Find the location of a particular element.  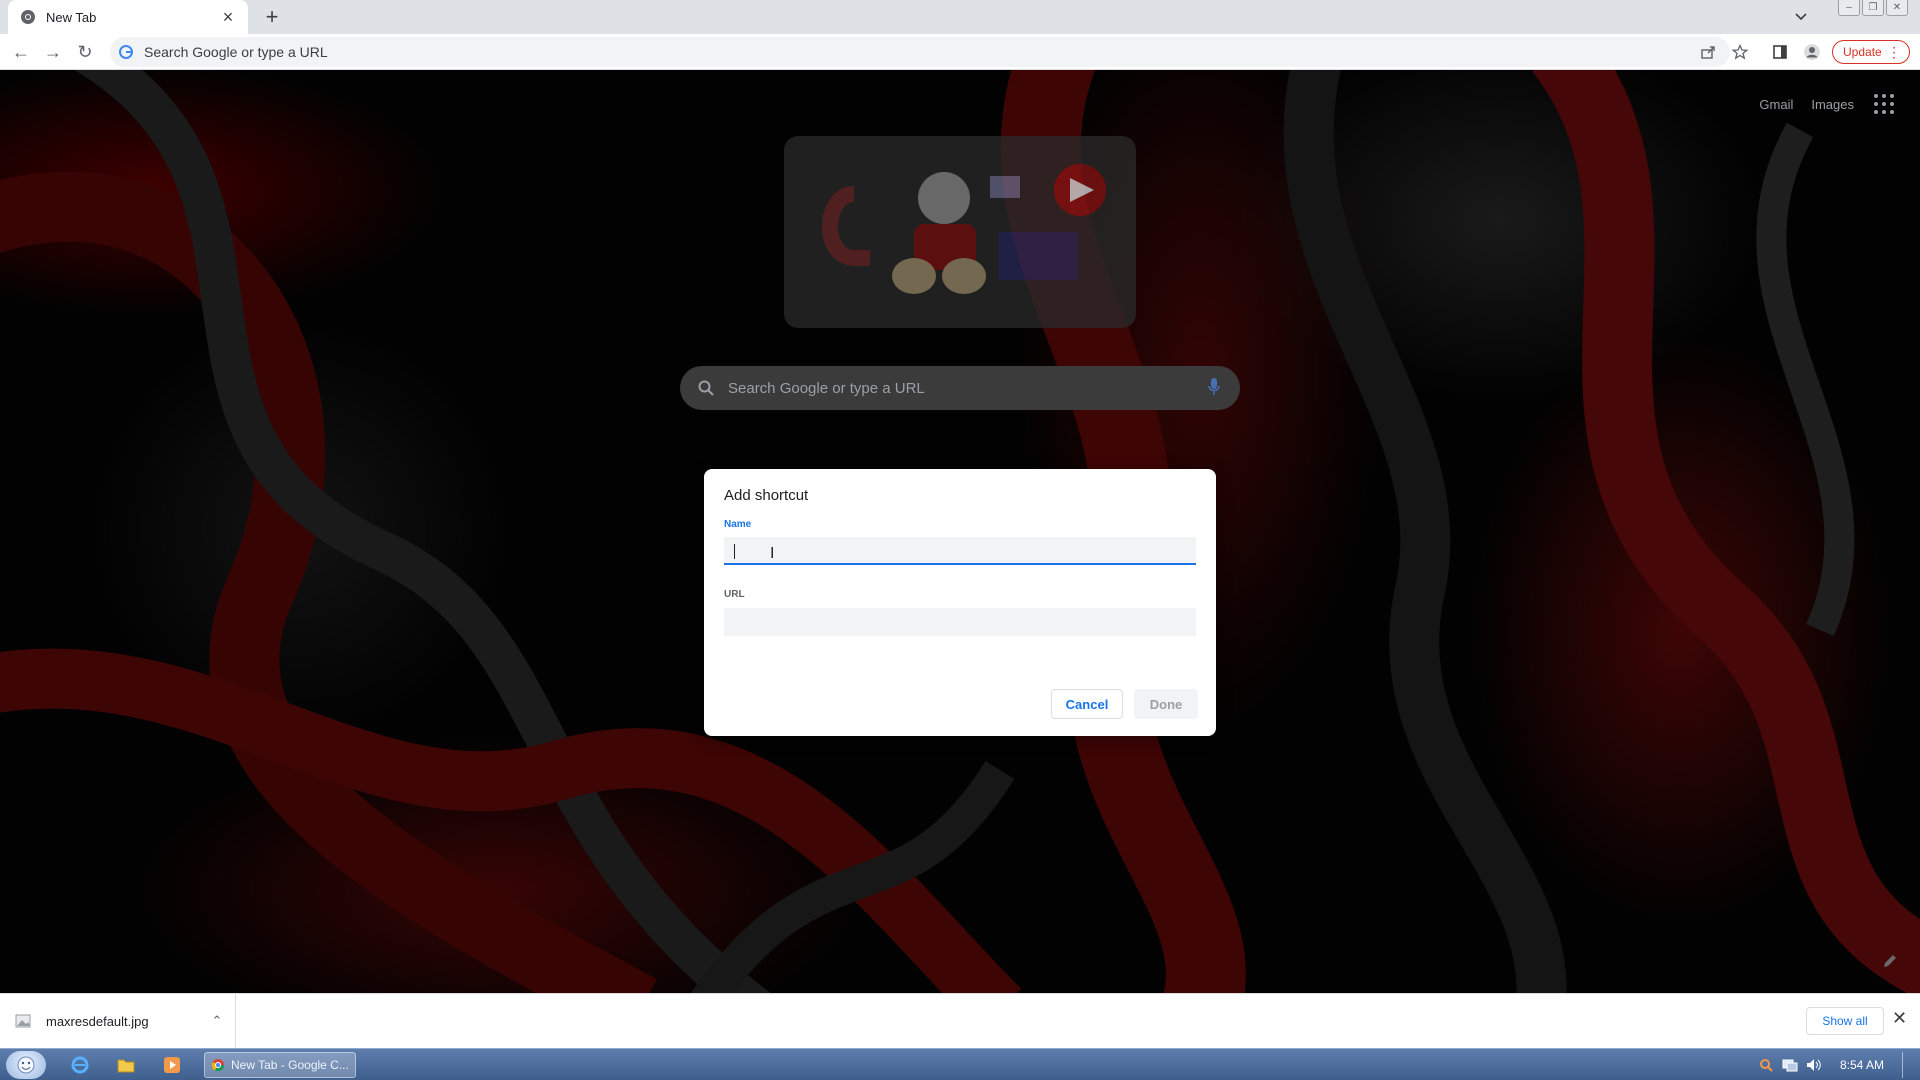

top-links: Gmail Images is located at coordinates (1827, 104).